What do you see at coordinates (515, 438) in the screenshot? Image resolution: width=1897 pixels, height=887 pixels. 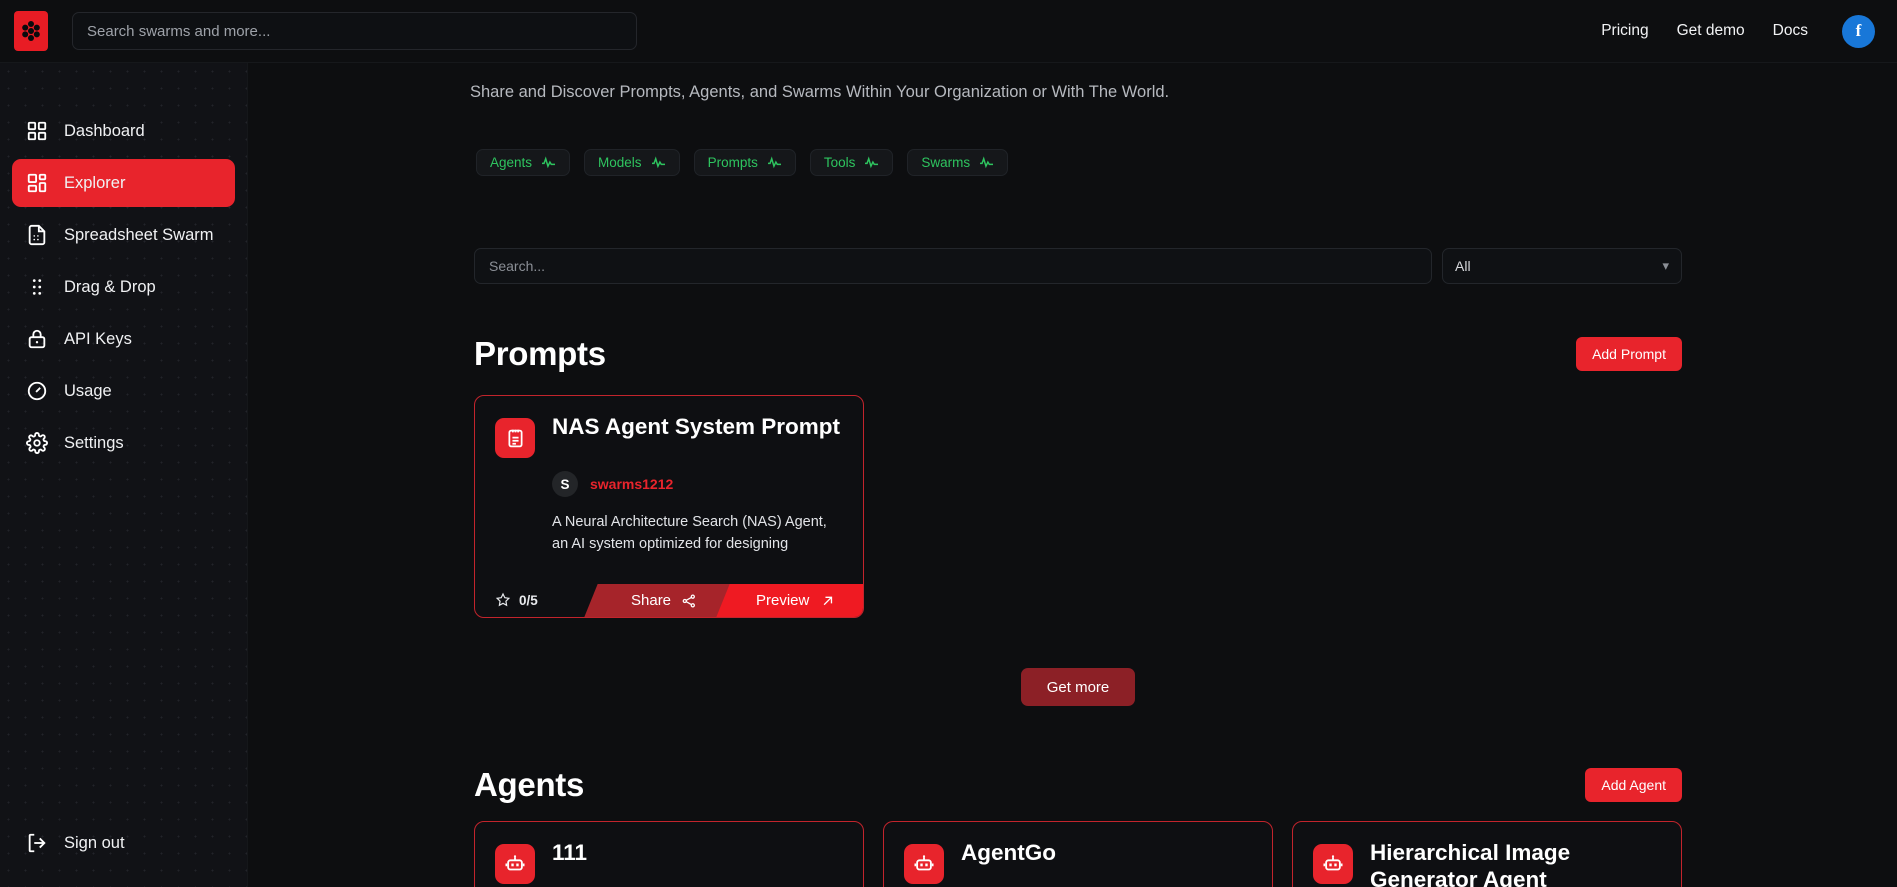 I see `clipboard-notepad-icon` at bounding box center [515, 438].